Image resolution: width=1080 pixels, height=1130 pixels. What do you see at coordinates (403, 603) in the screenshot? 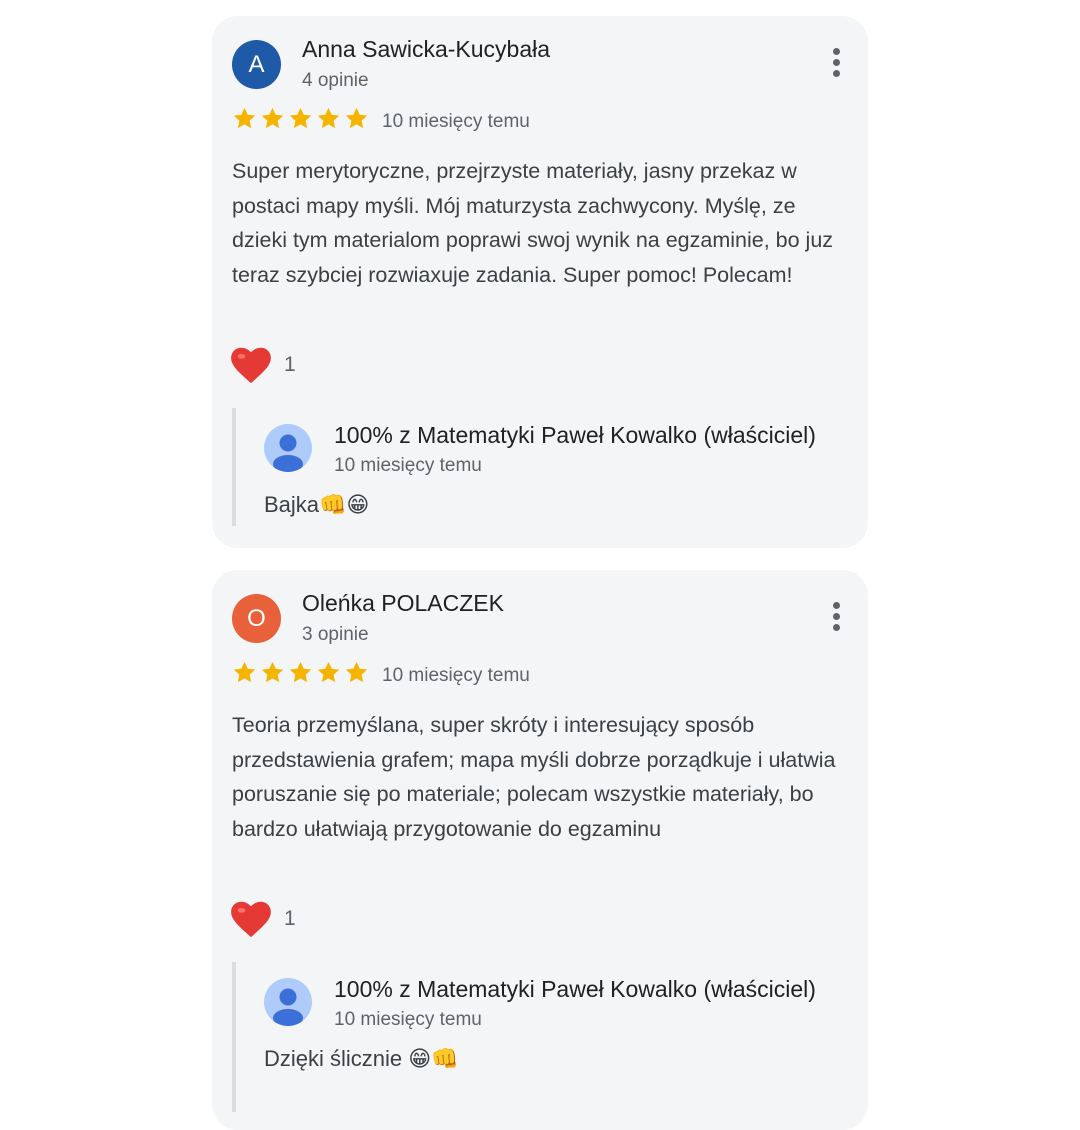
I see `reviewer-name: Oleńka POLACZEK` at bounding box center [403, 603].